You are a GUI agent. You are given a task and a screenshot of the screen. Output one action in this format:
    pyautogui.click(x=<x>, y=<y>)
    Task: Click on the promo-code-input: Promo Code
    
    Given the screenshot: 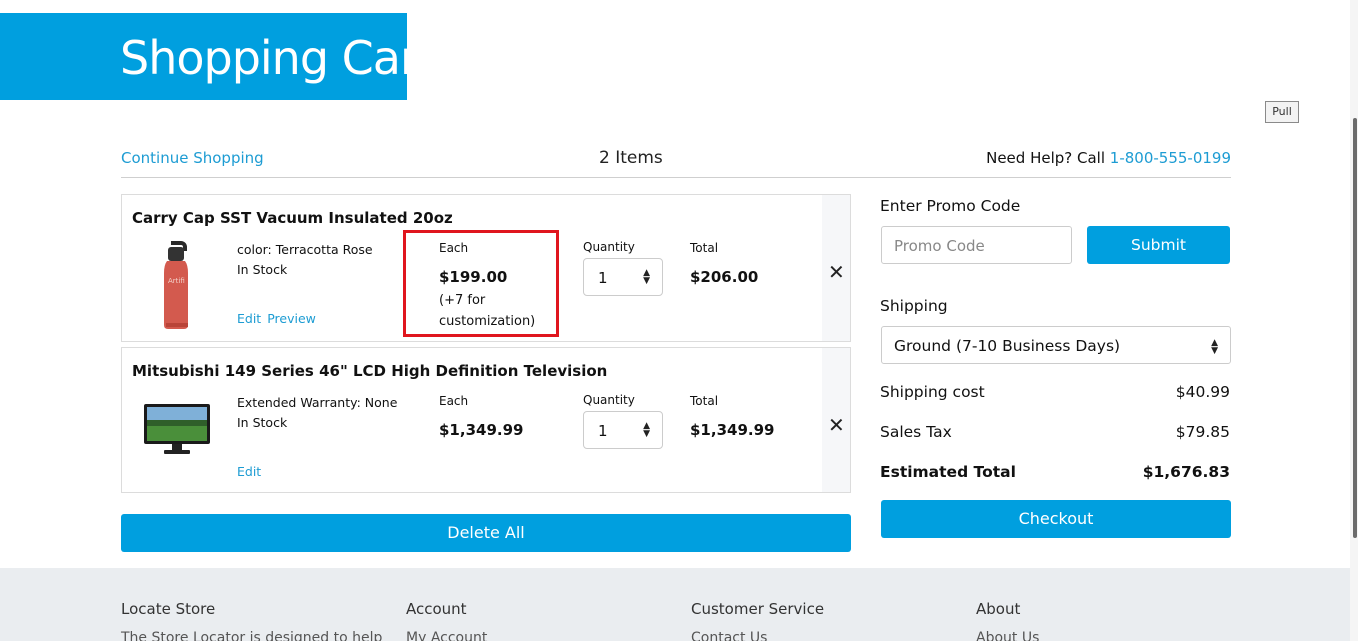 What is the action you would take?
    pyautogui.click(x=976, y=245)
    